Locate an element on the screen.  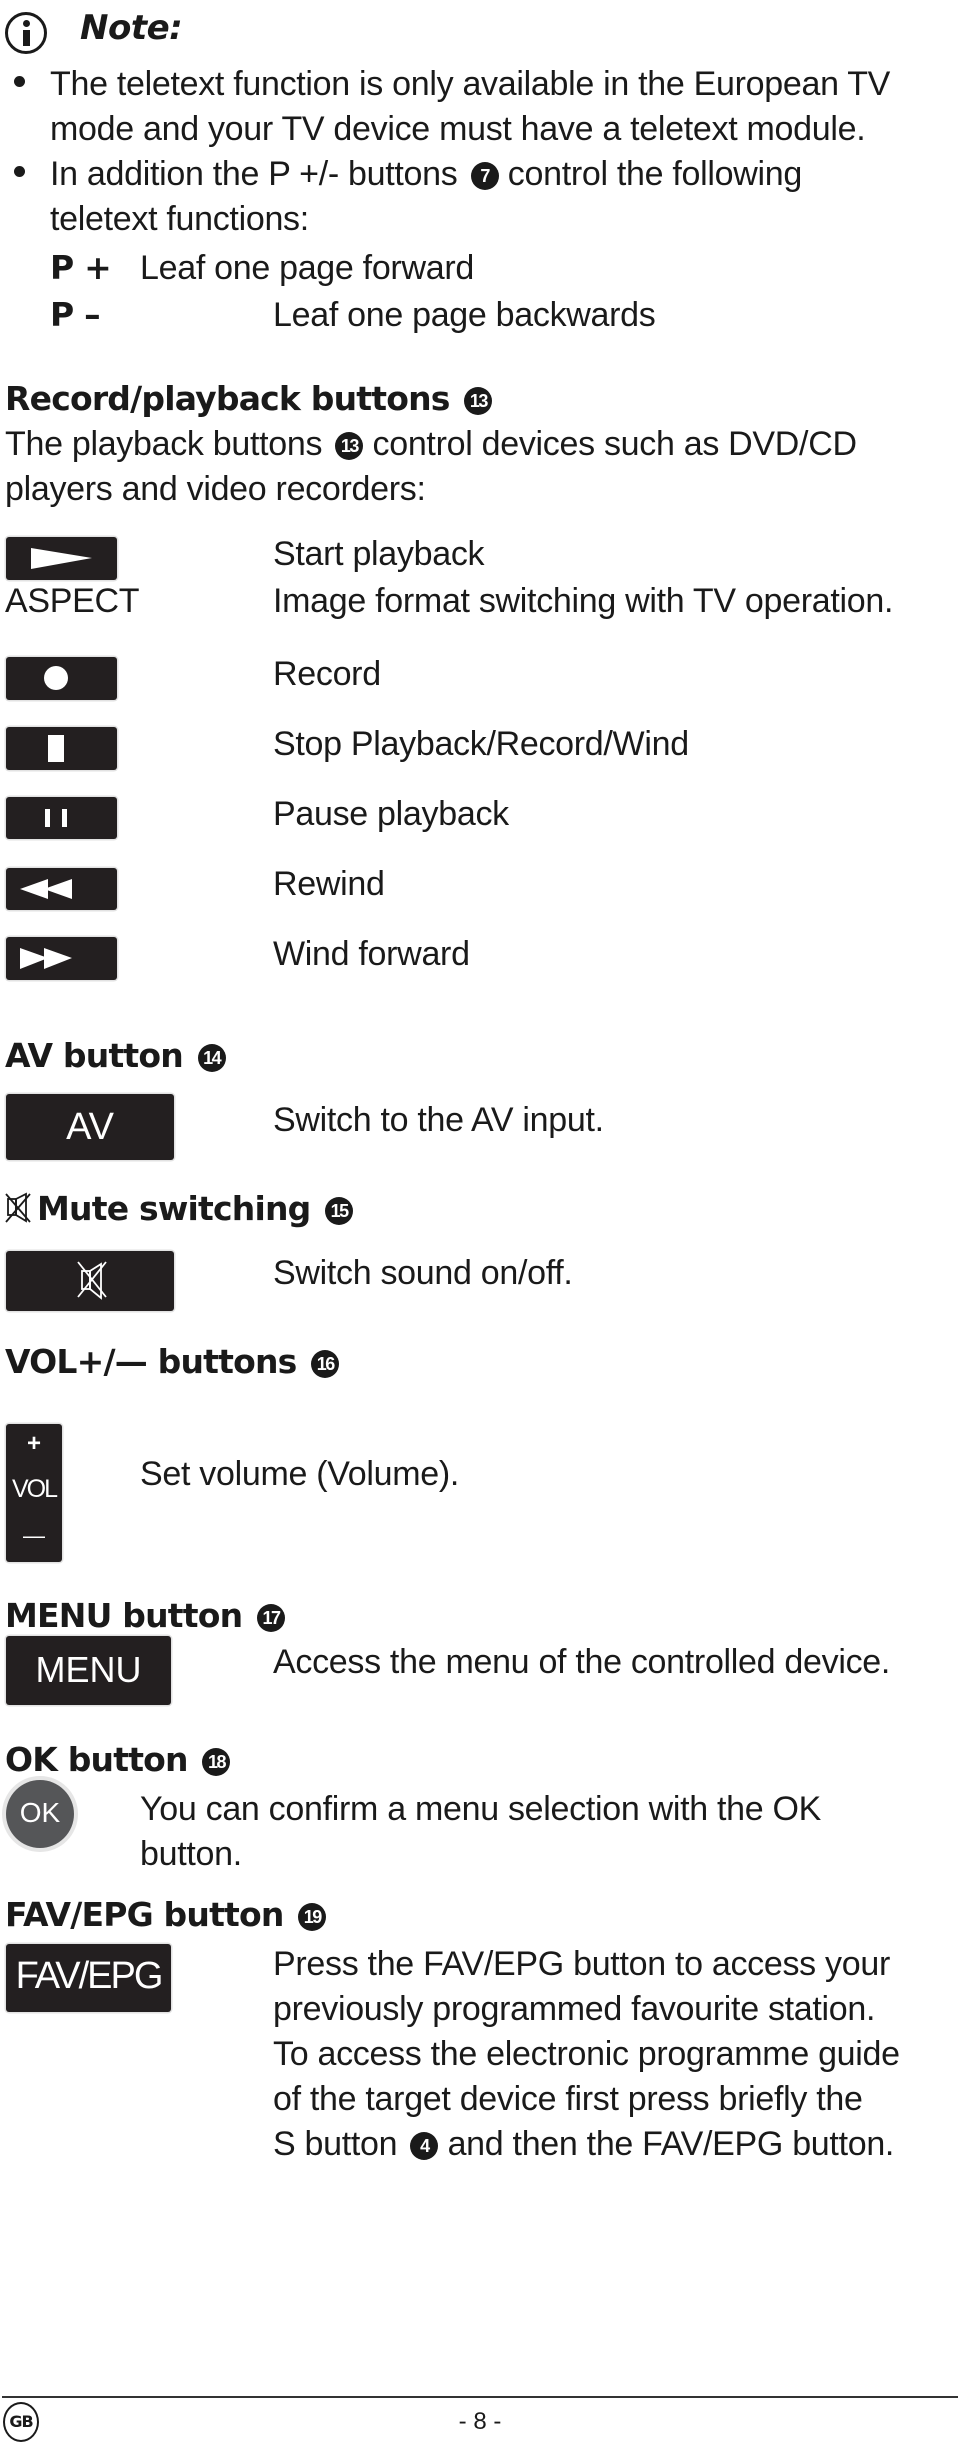
mute-button is located at coordinates (90, 1281).